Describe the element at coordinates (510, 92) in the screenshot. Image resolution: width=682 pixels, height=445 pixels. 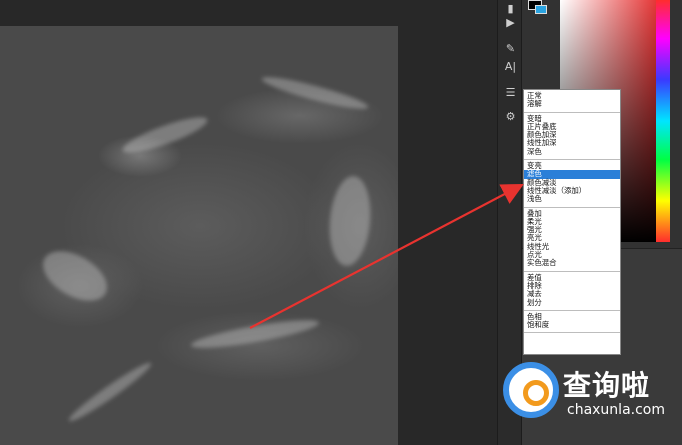
I see `adjust-icon: ☰` at that location.